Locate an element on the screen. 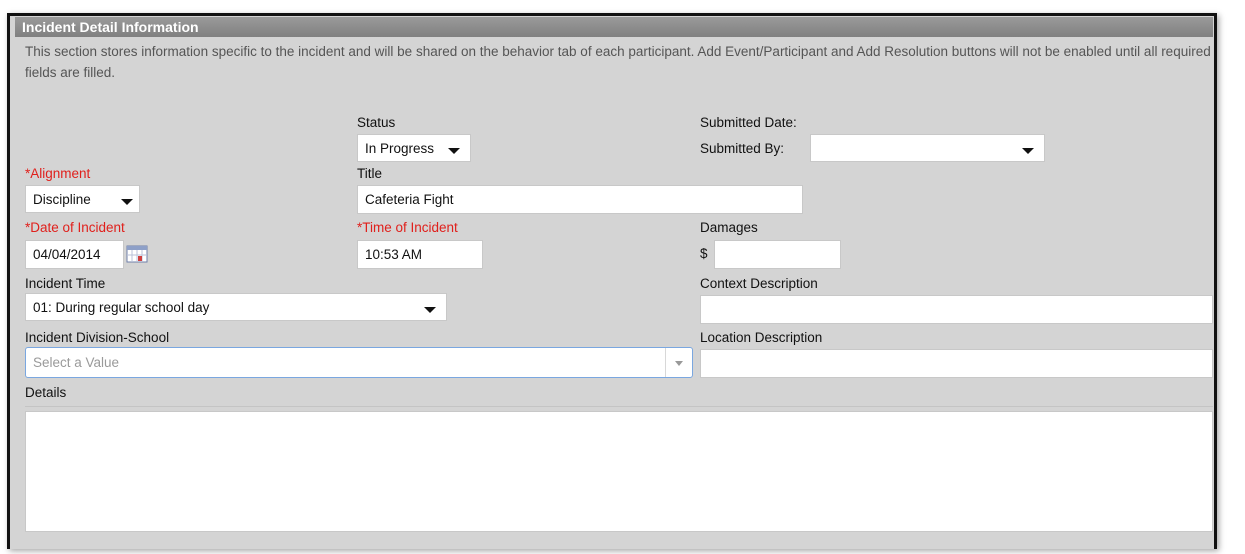  incident-time-select: 01: During regular school day is located at coordinates (236, 307).